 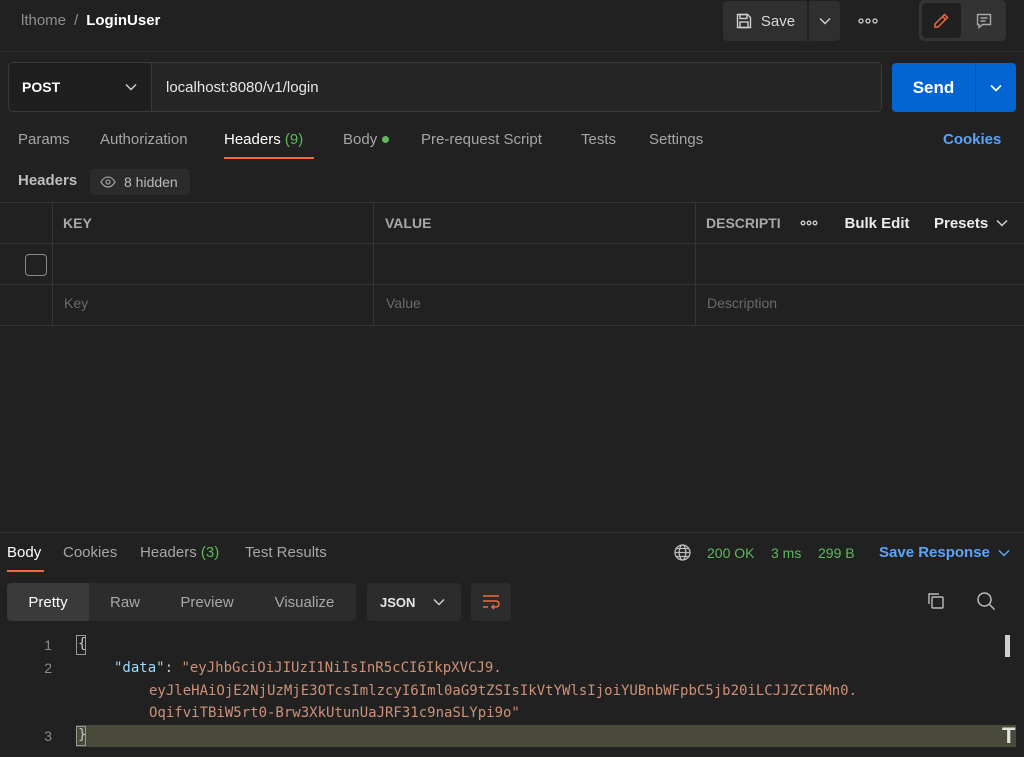 I want to click on presets-dropdown: Presets, so click(x=971, y=223).